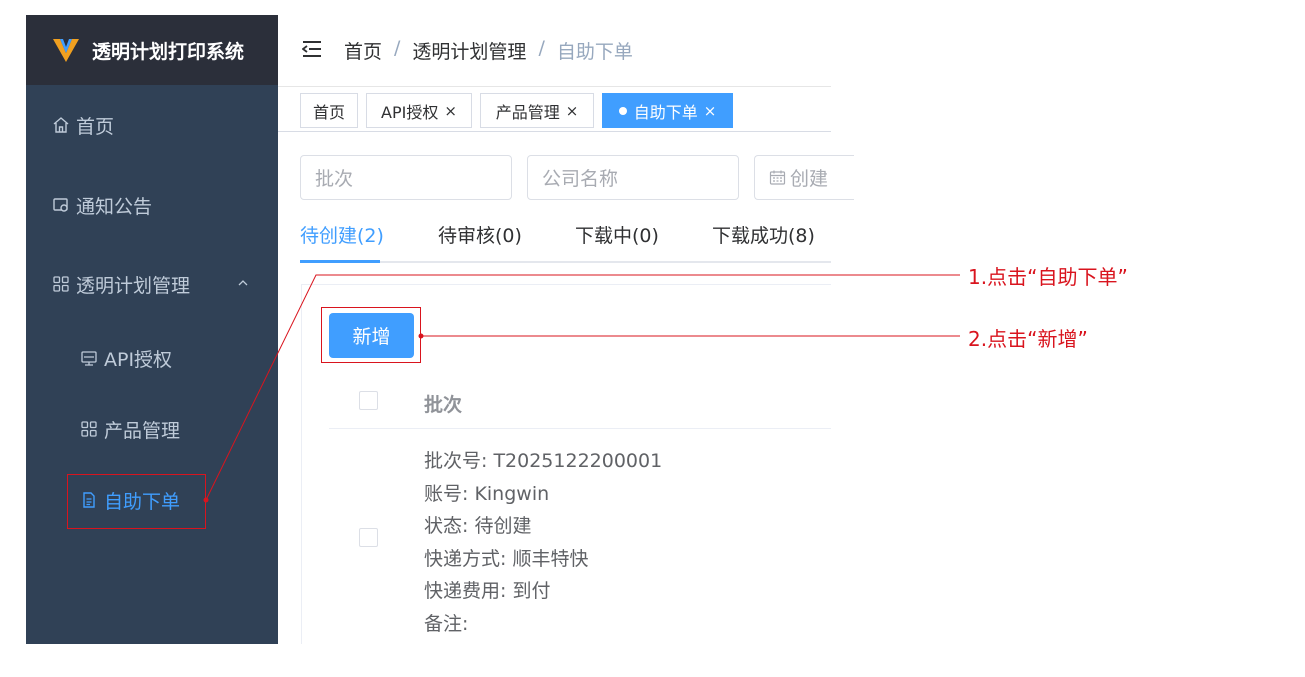 This screenshot has height=677, width=1305. Describe the element at coordinates (1048, 277) in the screenshot. I see `annotation-step-1: 1.点击“自助下单”` at that location.